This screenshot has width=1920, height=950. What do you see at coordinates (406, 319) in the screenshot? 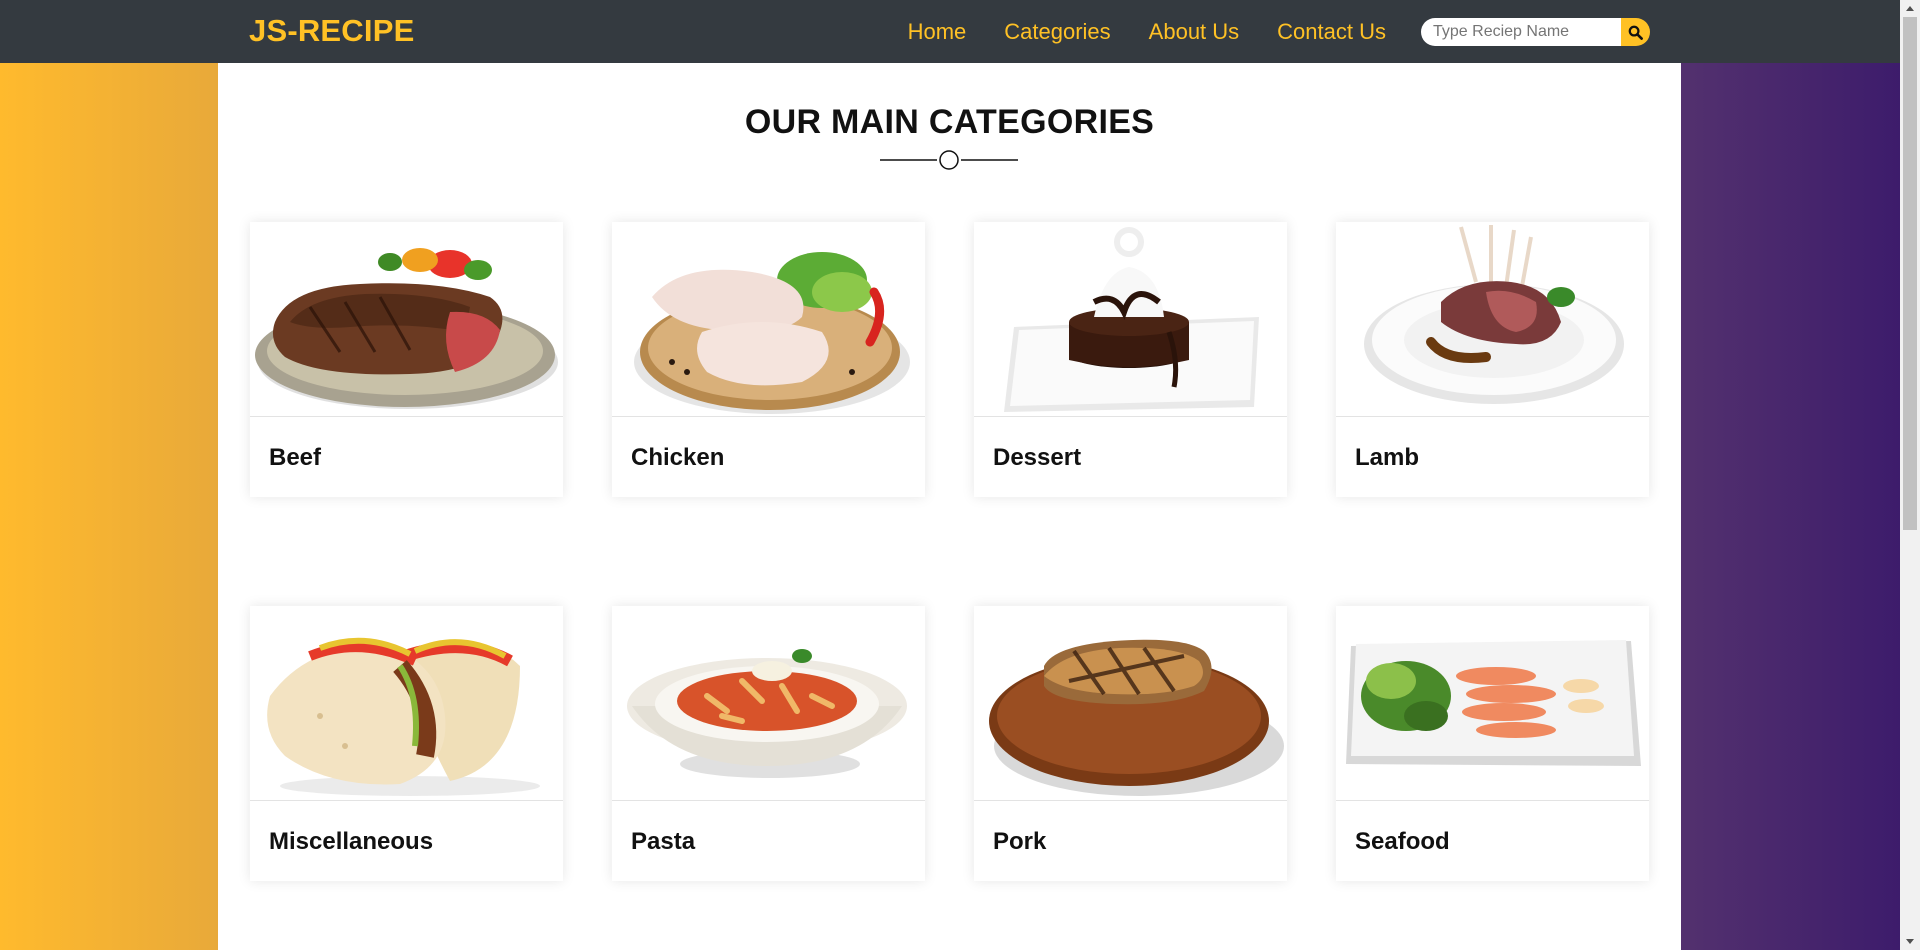
I see `steak-plate-image` at bounding box center [406, 319].